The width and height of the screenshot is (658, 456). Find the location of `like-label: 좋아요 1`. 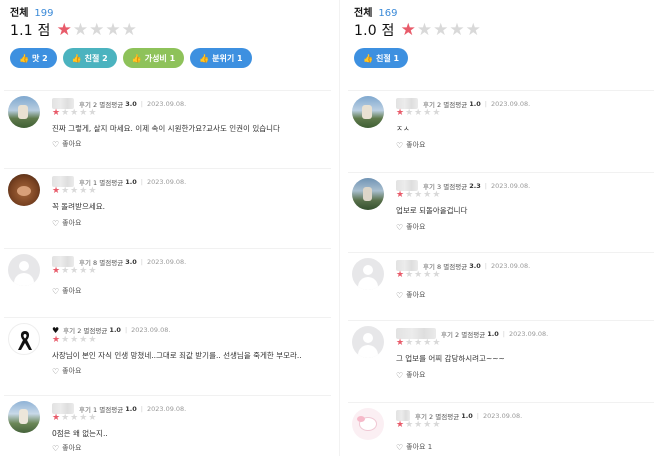

like-label: 좋아요 1 is located at coordinates (419, 447).